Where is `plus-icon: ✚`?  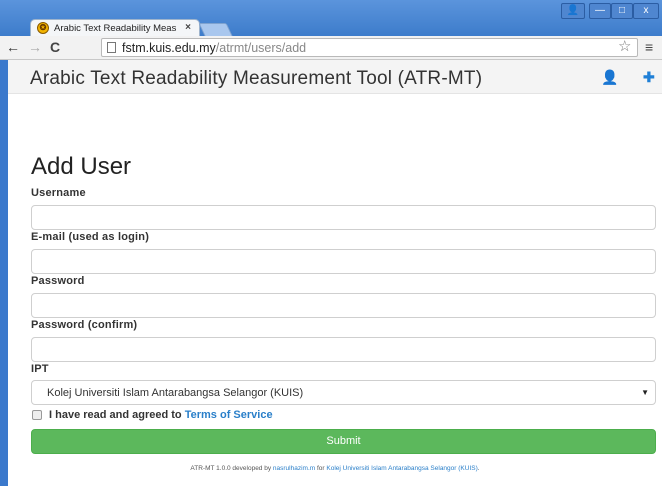
plus-icon: ✚ is located at coordinates (649, 77).